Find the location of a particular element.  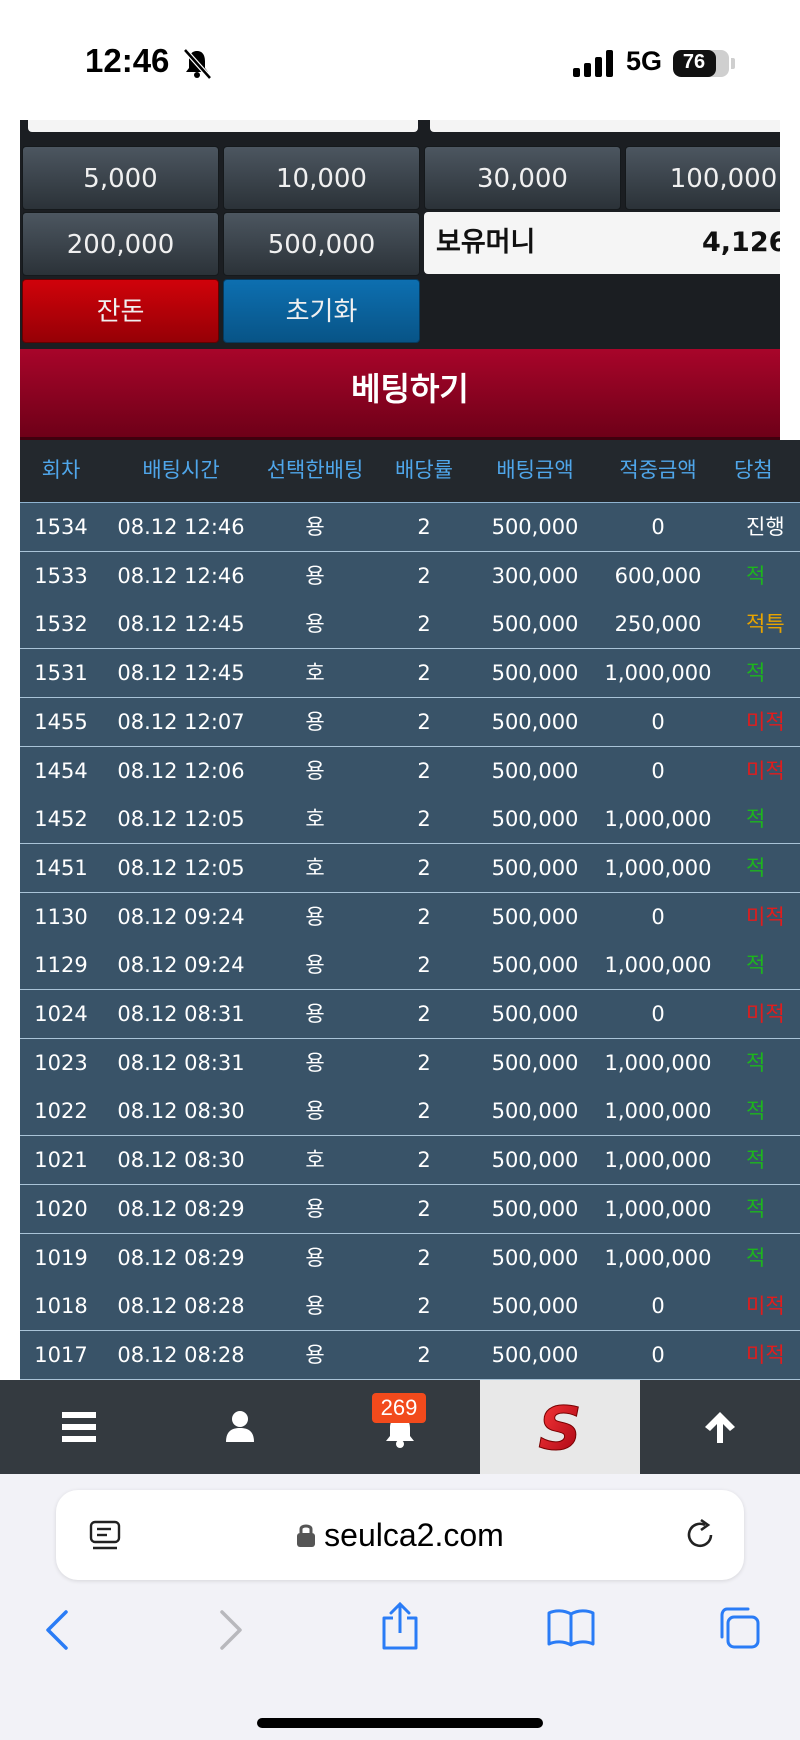

cell-round: 1129 is located at coordinates (61, 965).